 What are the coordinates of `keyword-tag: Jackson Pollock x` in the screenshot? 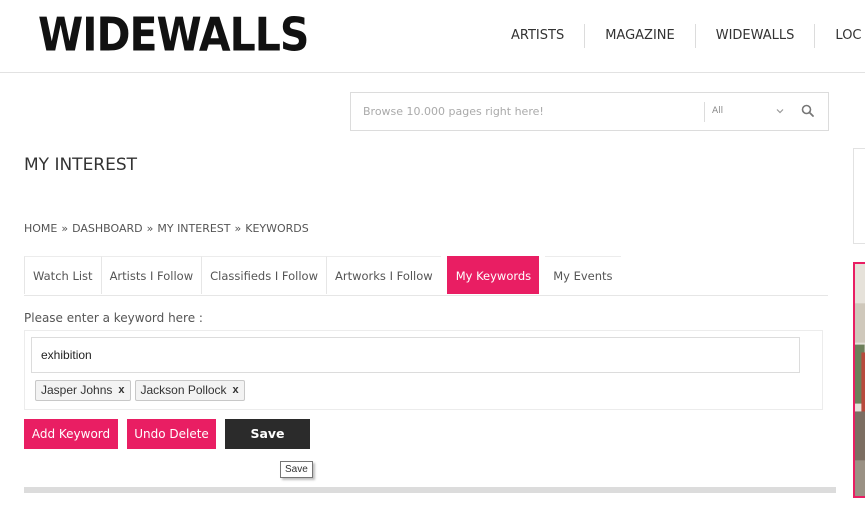 It's located at (189, 390).